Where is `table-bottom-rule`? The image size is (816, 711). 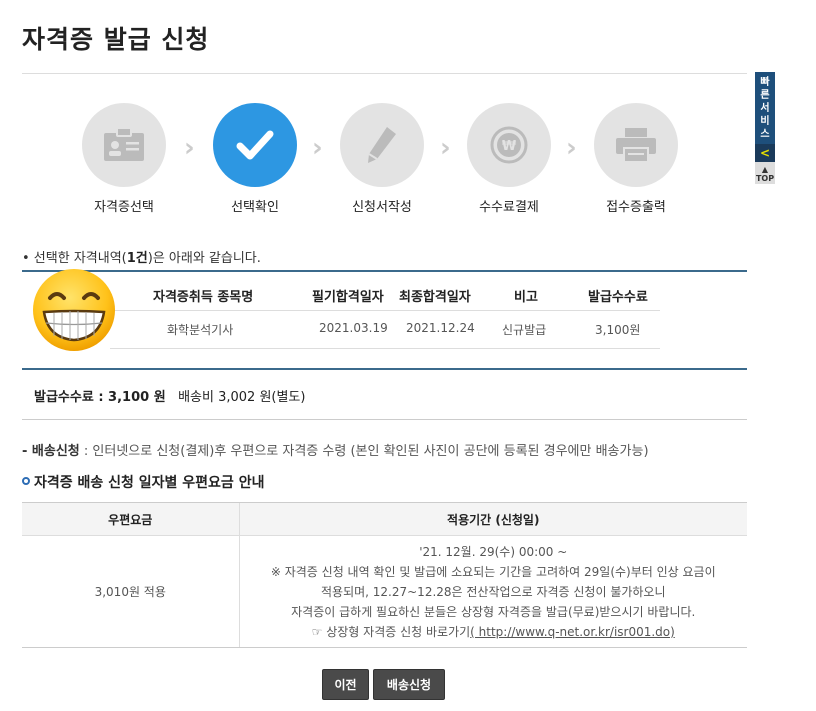 table-bottom-rule is located at coordinates (384, 369).